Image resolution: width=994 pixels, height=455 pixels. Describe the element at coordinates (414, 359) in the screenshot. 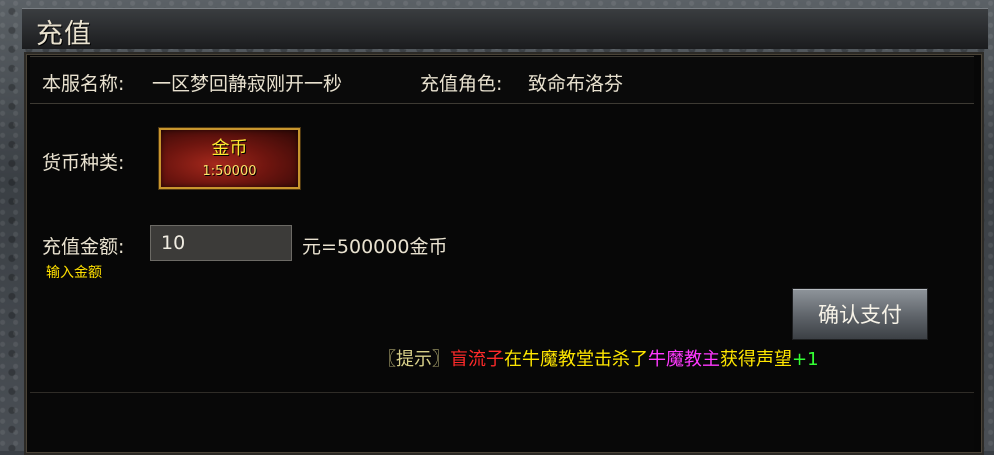

I see `tip-prefix: 〖提示〗` at that location.